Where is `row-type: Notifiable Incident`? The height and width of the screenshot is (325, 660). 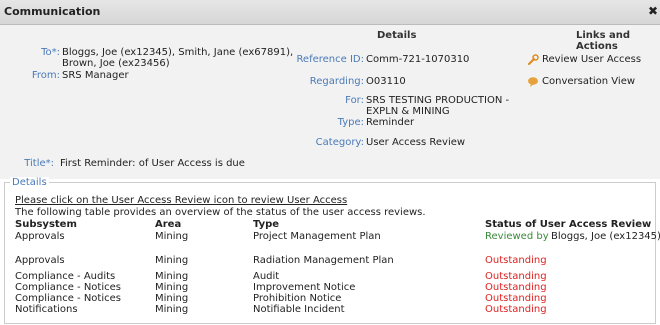
row-type: Notifiable Incident is located at coordinates (299, 309).